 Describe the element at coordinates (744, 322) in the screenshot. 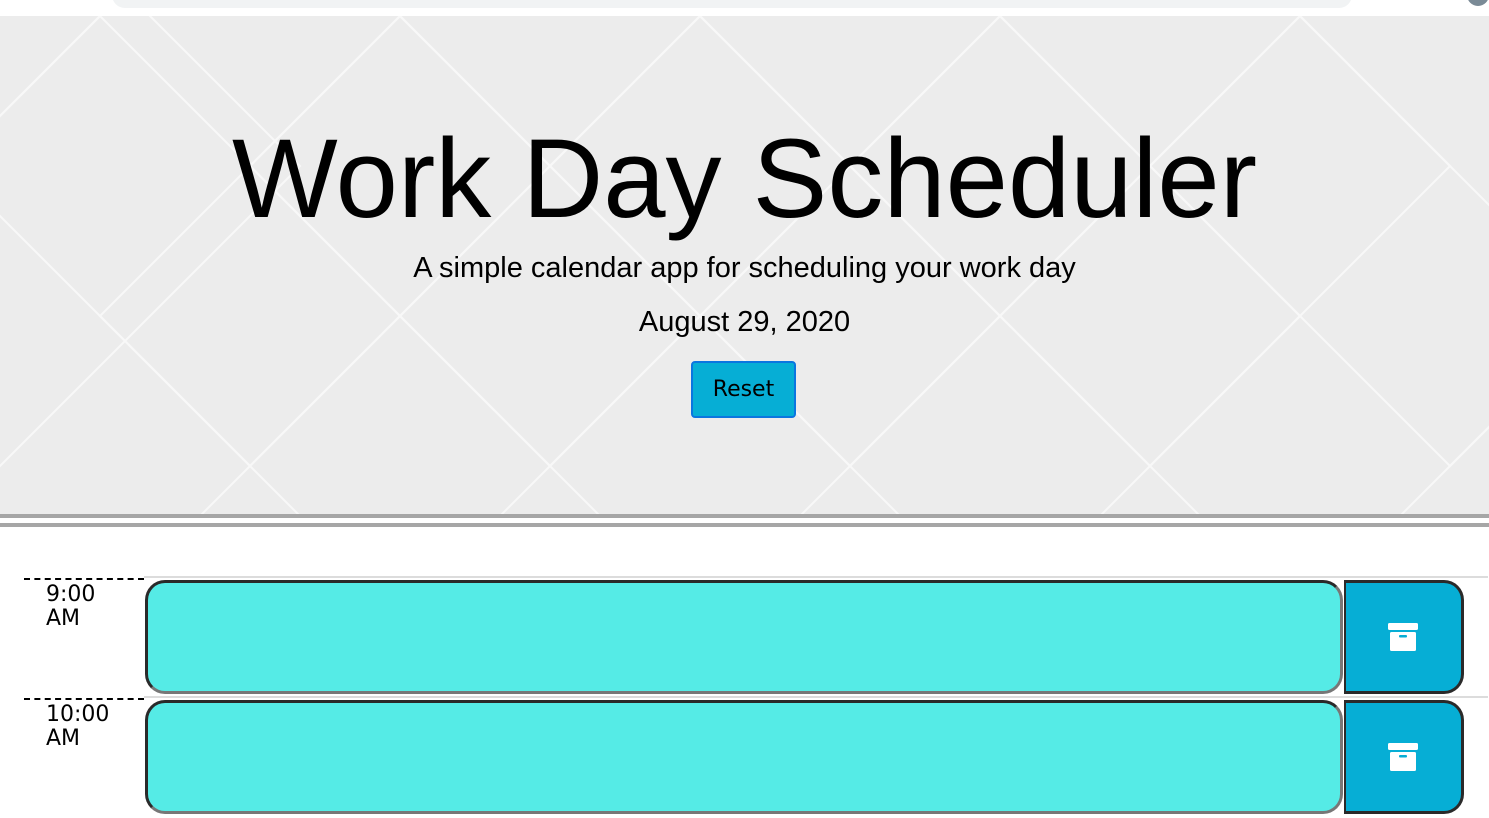

I see `current-date: August 29, 2020` at that location.